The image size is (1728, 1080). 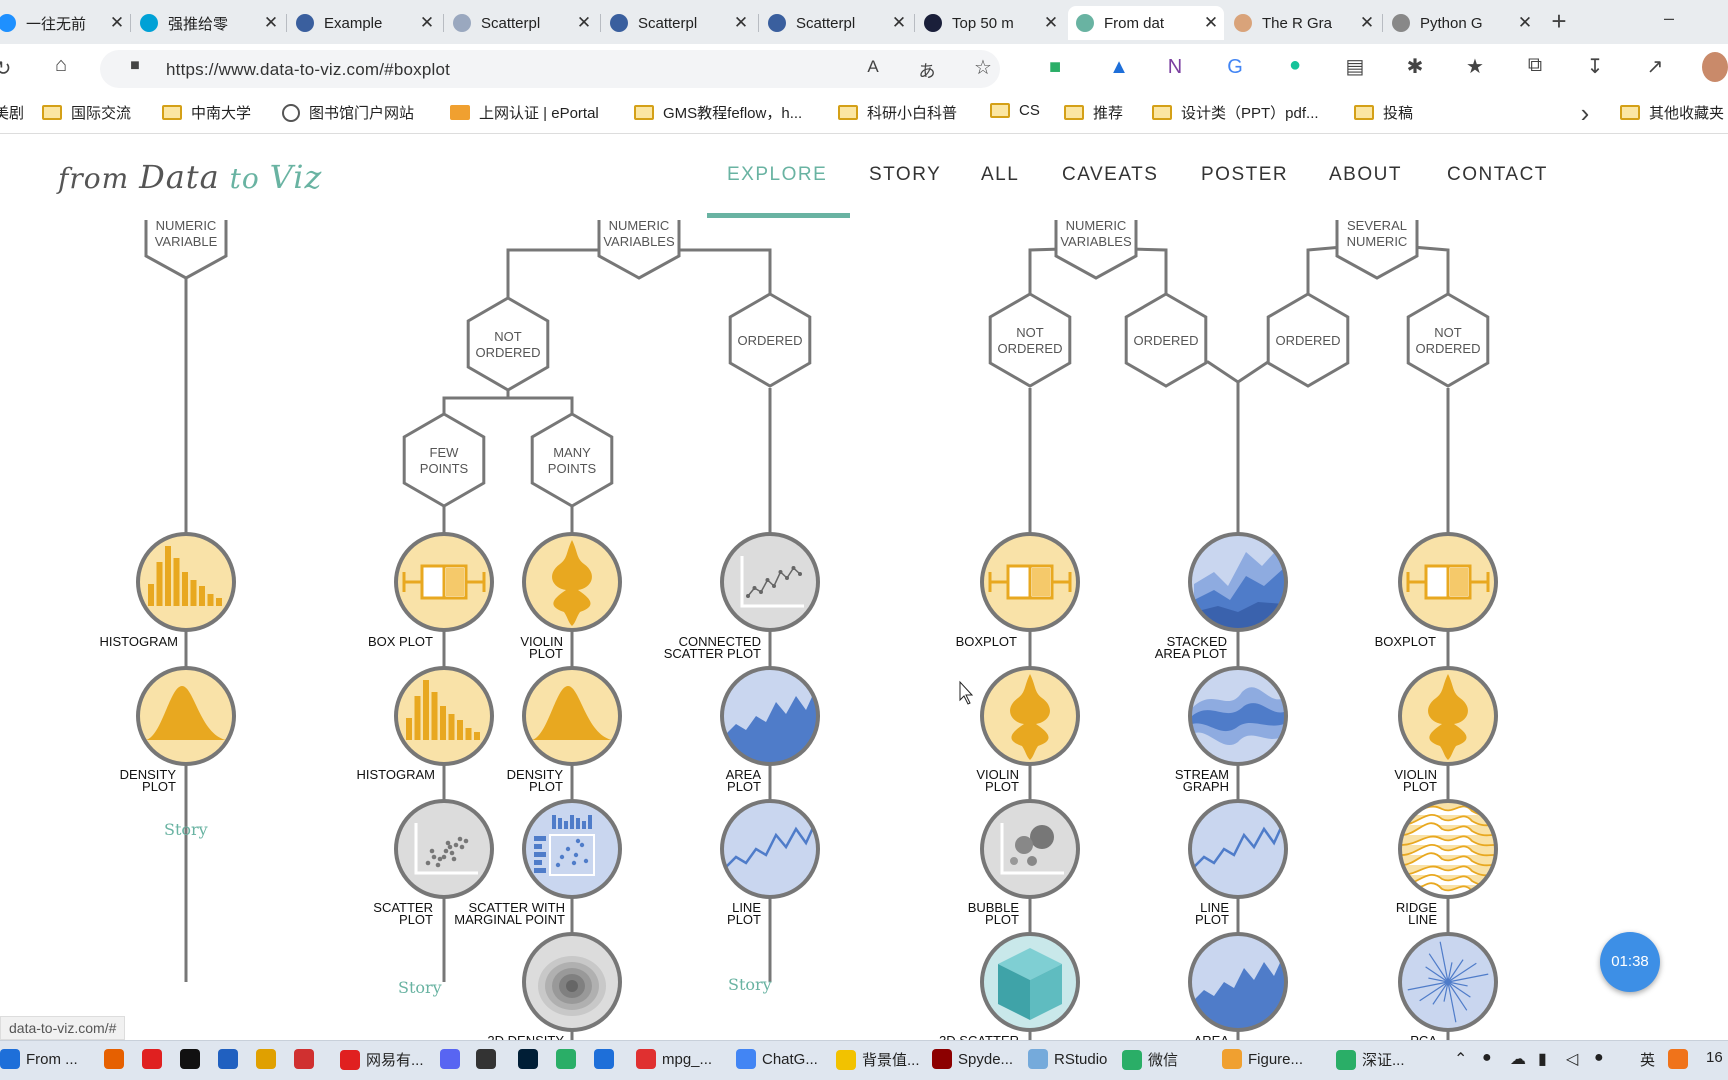 What do you see at coordinates (9, 68) in the screenshot?
I see `refresh-icon: ↻` at bounding box center [9, 68].